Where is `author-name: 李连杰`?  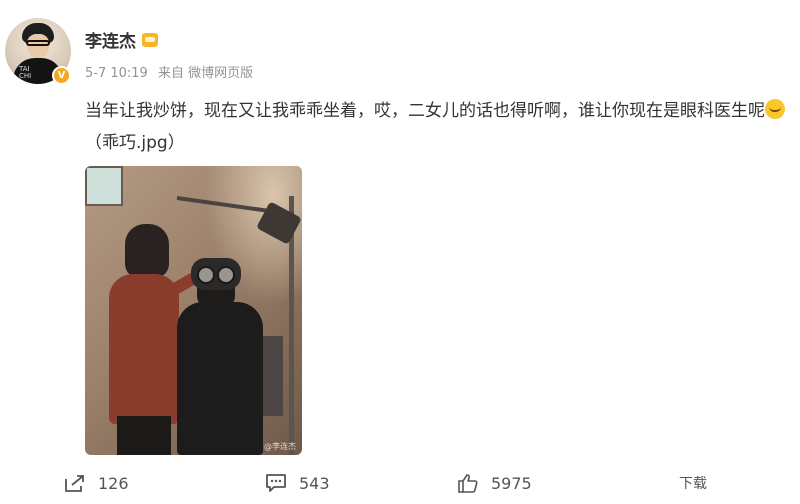 author-name: 李连杰 is located at coordinates (121, 39).